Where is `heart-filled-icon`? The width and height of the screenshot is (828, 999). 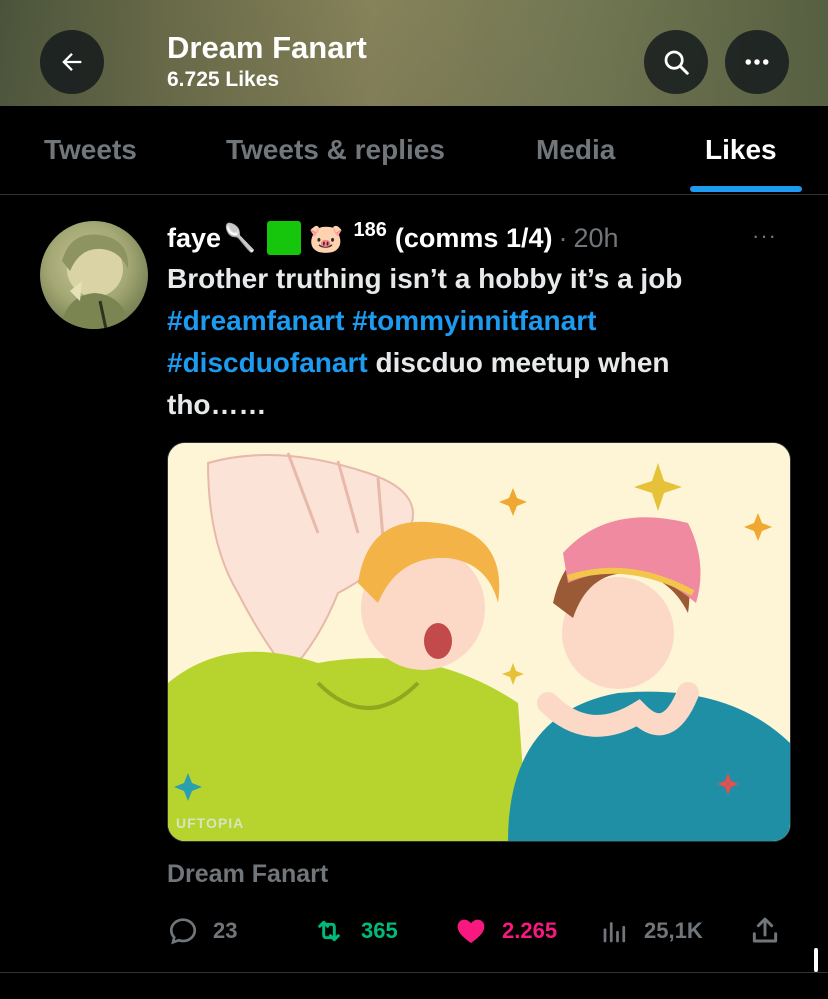
heart-filled-icon is located at coordinates (471, 931).